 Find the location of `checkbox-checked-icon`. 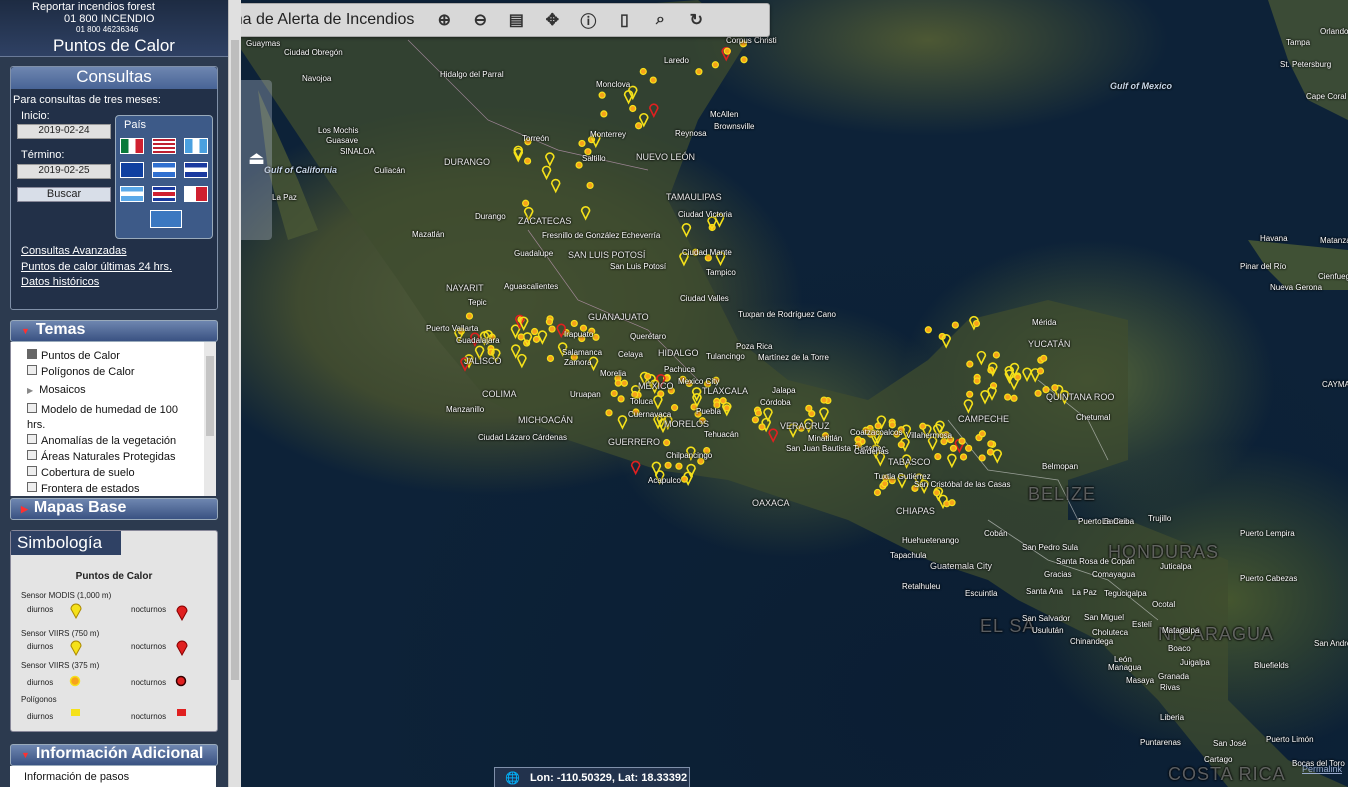

checkbox-checked-icon is located at coordinates (32, 354).